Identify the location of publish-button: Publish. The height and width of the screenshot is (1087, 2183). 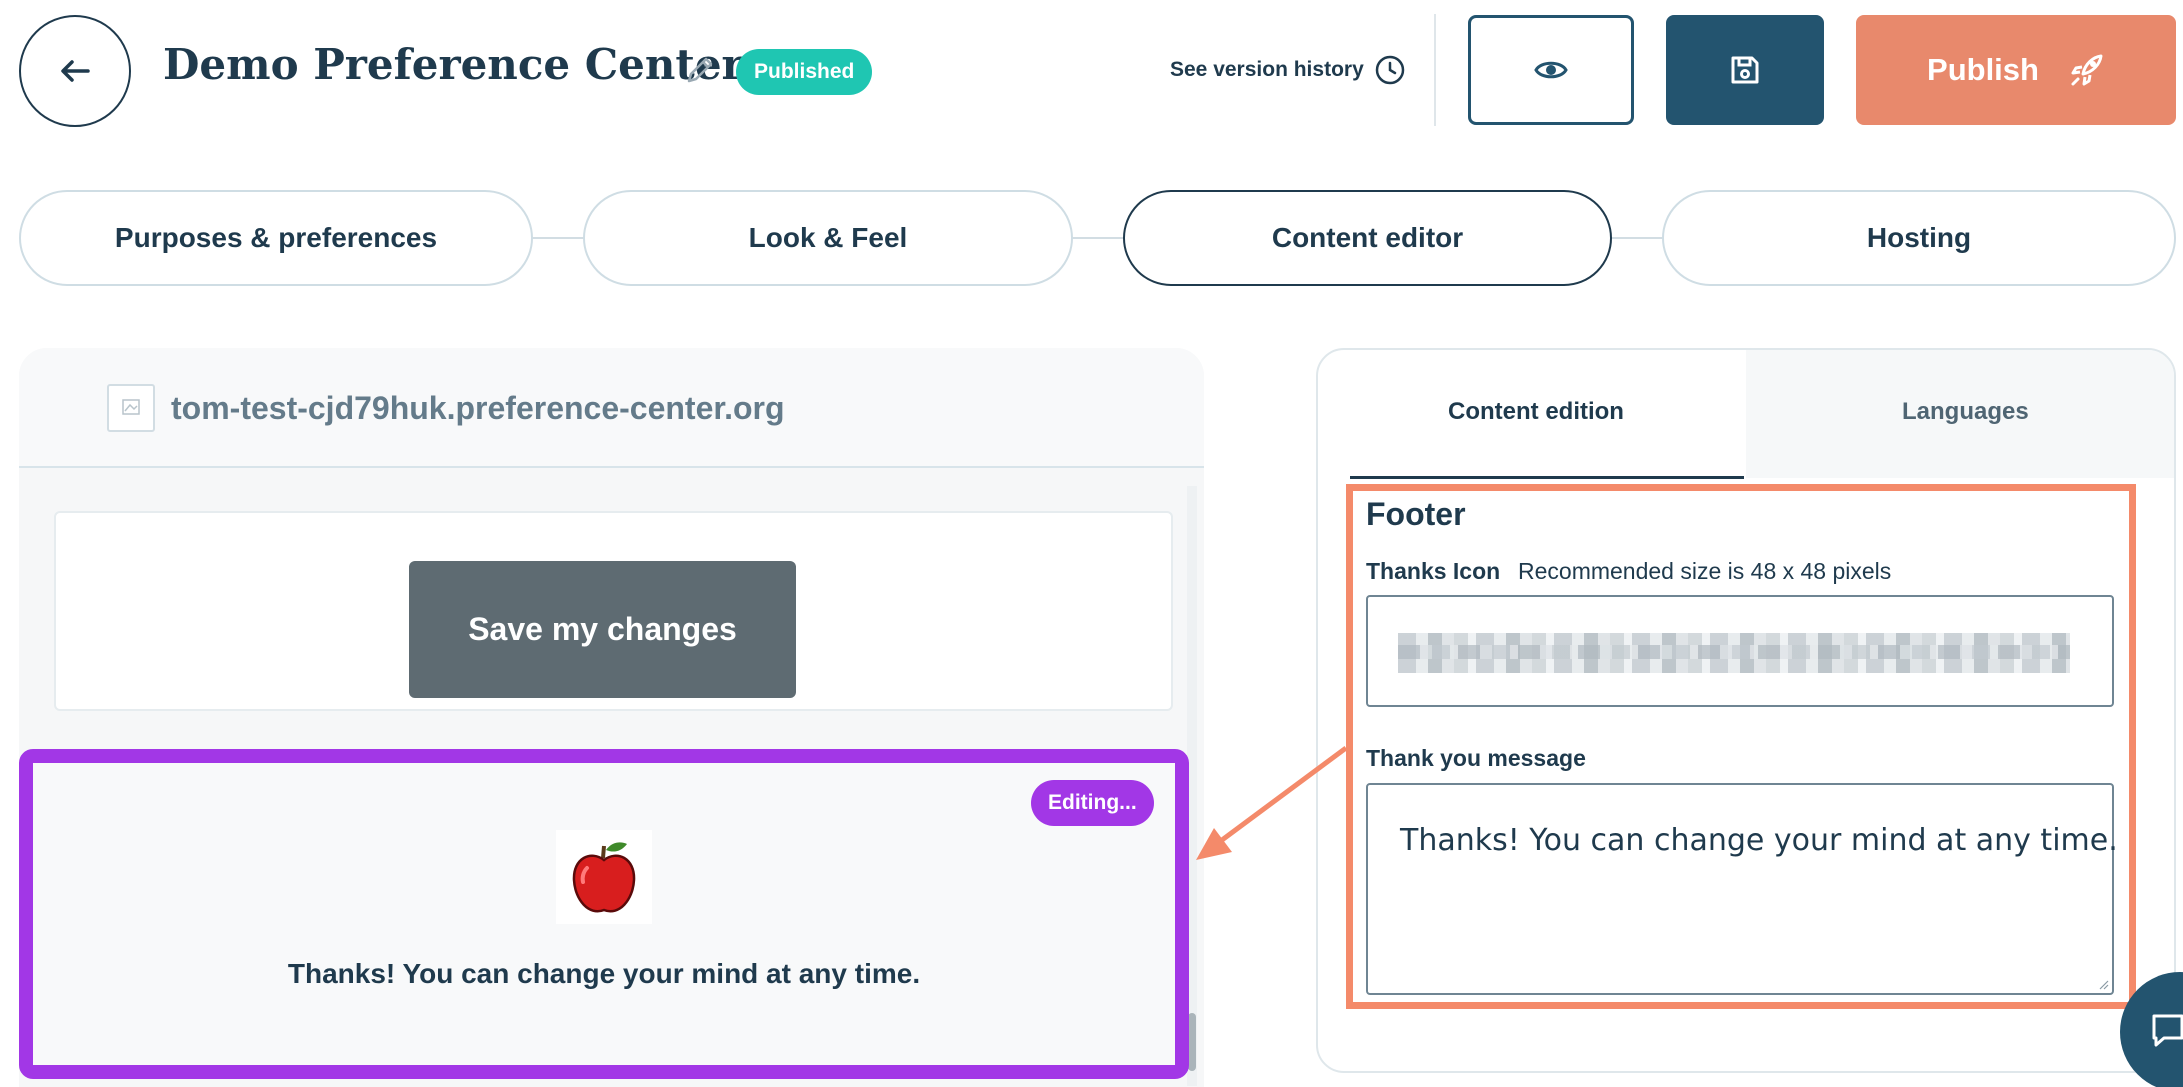
(2016, 70).